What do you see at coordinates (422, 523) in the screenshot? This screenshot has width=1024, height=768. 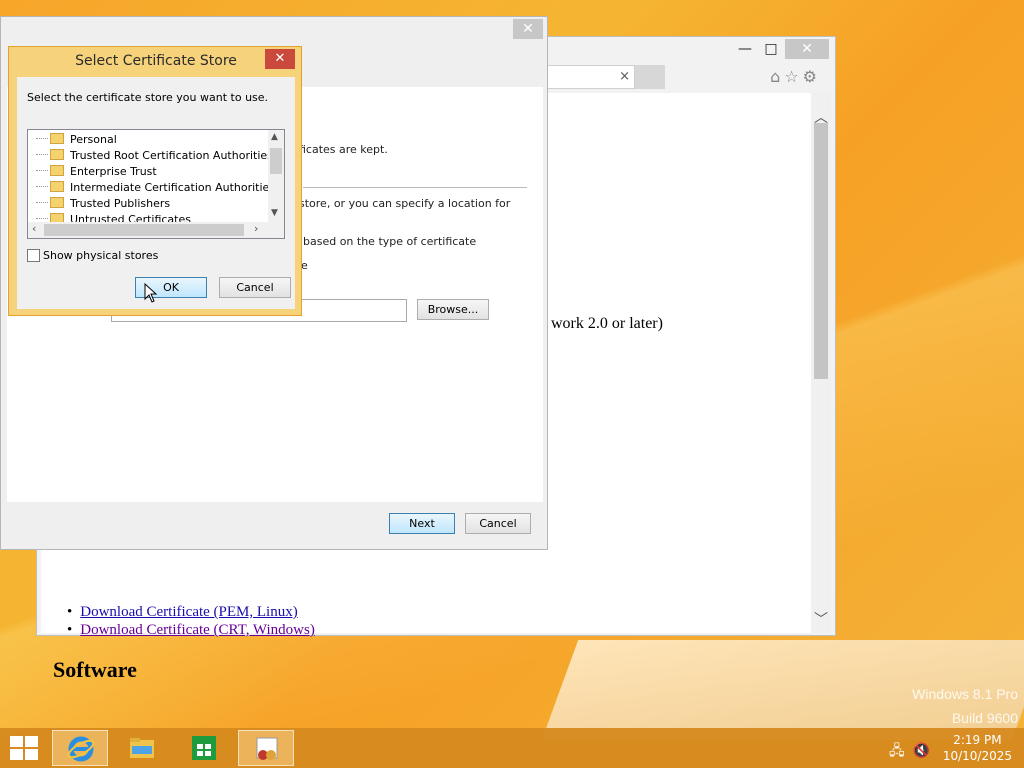 I see `next-button: Next` at bounding box center [422, 523].